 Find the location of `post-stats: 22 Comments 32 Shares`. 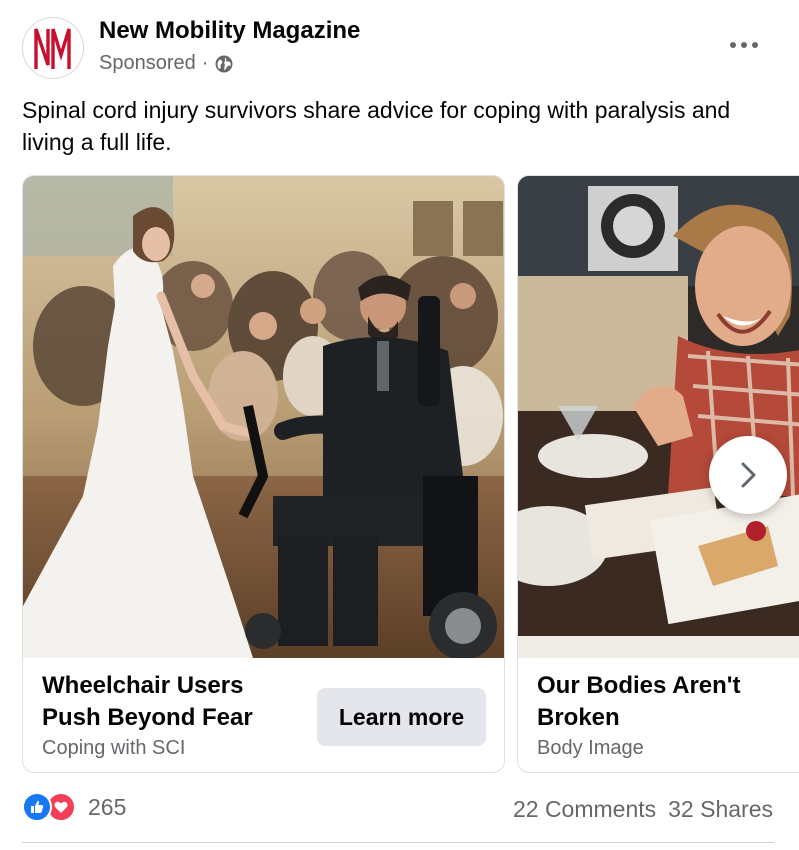

post-stats: 22 Comments 32 Shares is located at coordinates (643, 809).